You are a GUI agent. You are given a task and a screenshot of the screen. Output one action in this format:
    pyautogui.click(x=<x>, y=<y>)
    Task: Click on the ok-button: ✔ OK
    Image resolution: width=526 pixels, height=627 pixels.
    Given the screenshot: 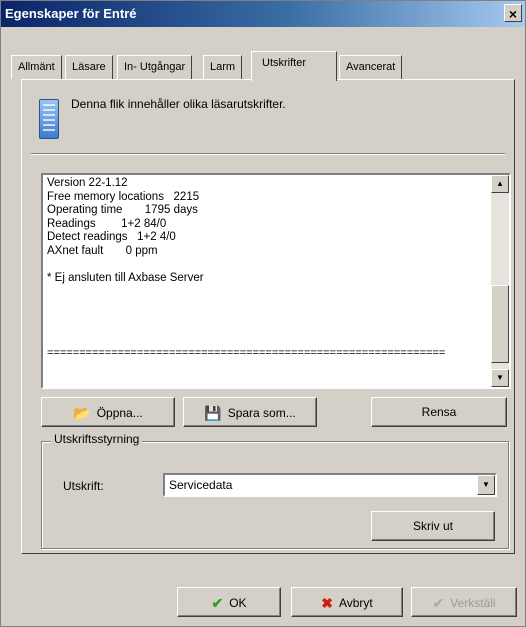 What is the action you would take?
    pyautogui.click(x=229, y=602)
    